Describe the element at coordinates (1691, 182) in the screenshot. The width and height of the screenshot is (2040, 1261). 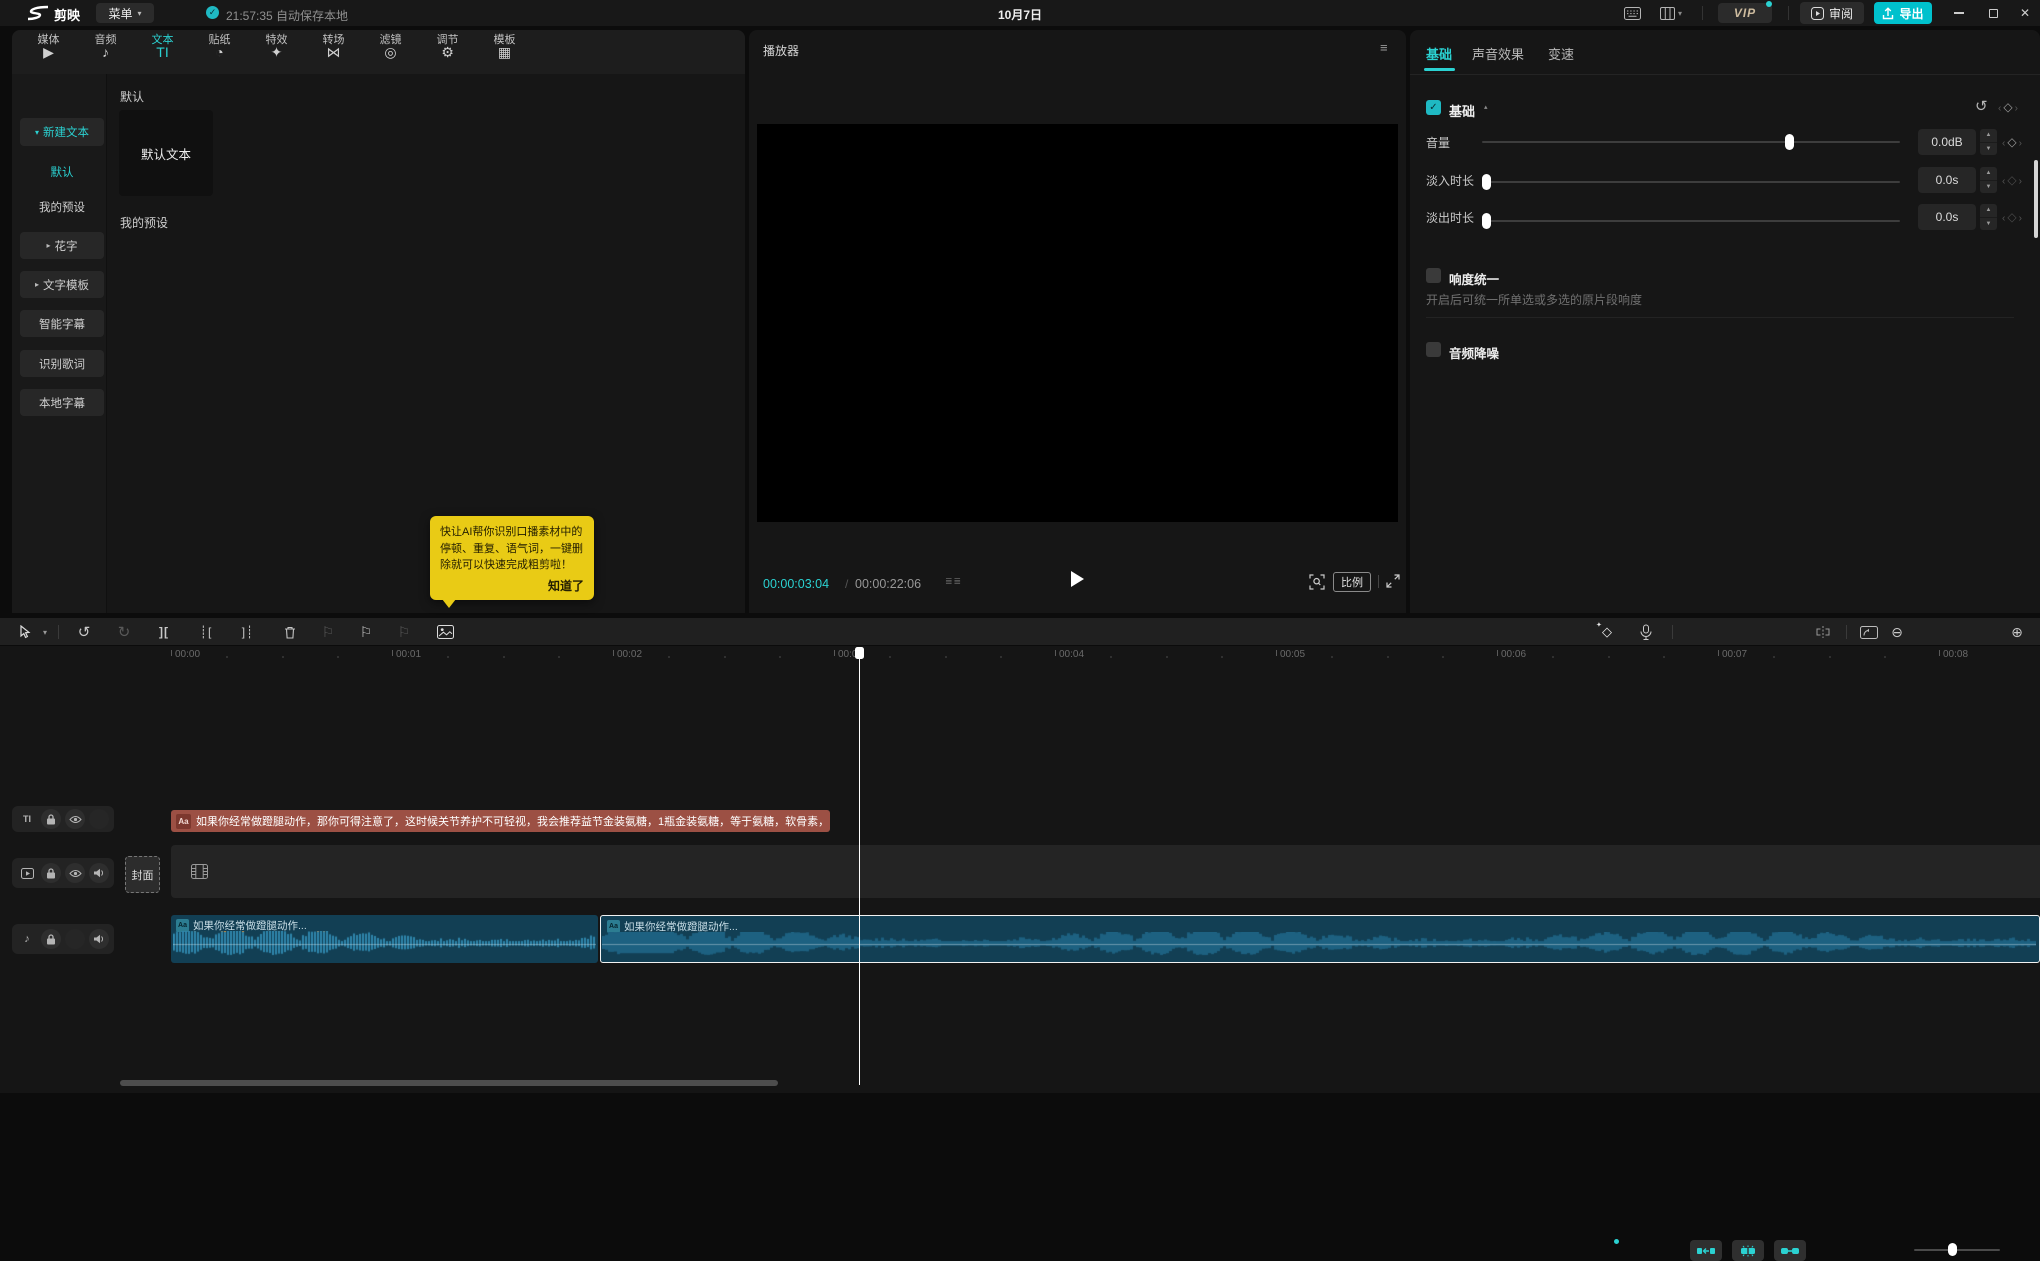
I see `fade-in-slider` at that location.